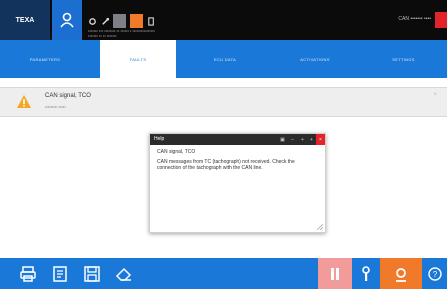 The height and width of the screenshot is (289, 447). What do you see at coordinates (223, 102) in the screenshot?
I see `fault-row: CAN signal, TCO ••••••••• ••••• ×` at bounding box center [223, 102].